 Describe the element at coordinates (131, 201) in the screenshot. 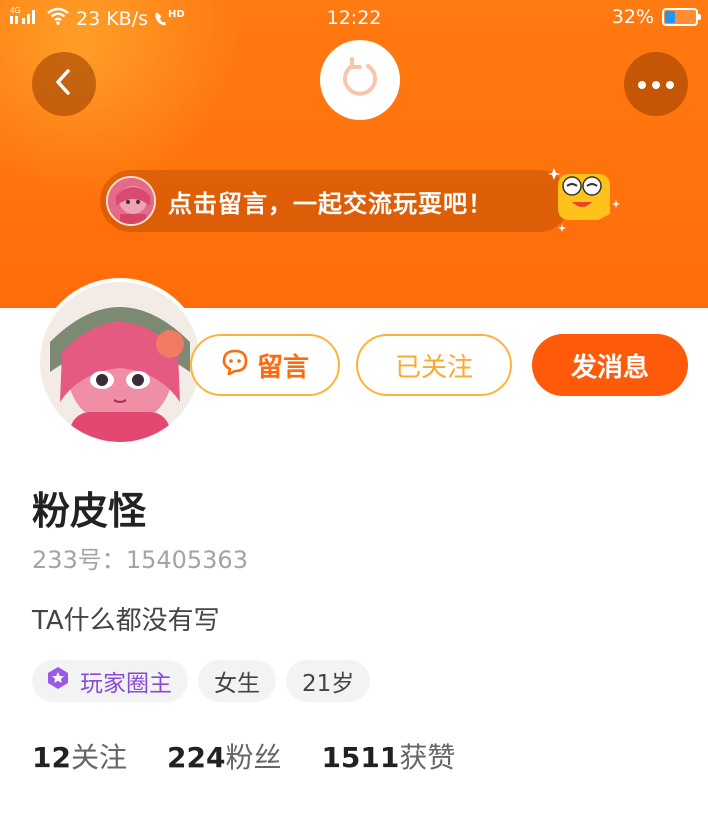

I see `banner-avatar` at that location.